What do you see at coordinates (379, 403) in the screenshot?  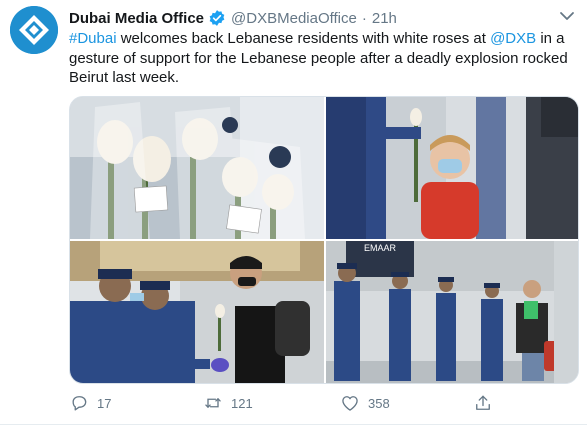 I see `like-count: 358` at bounding box center [379, 403].